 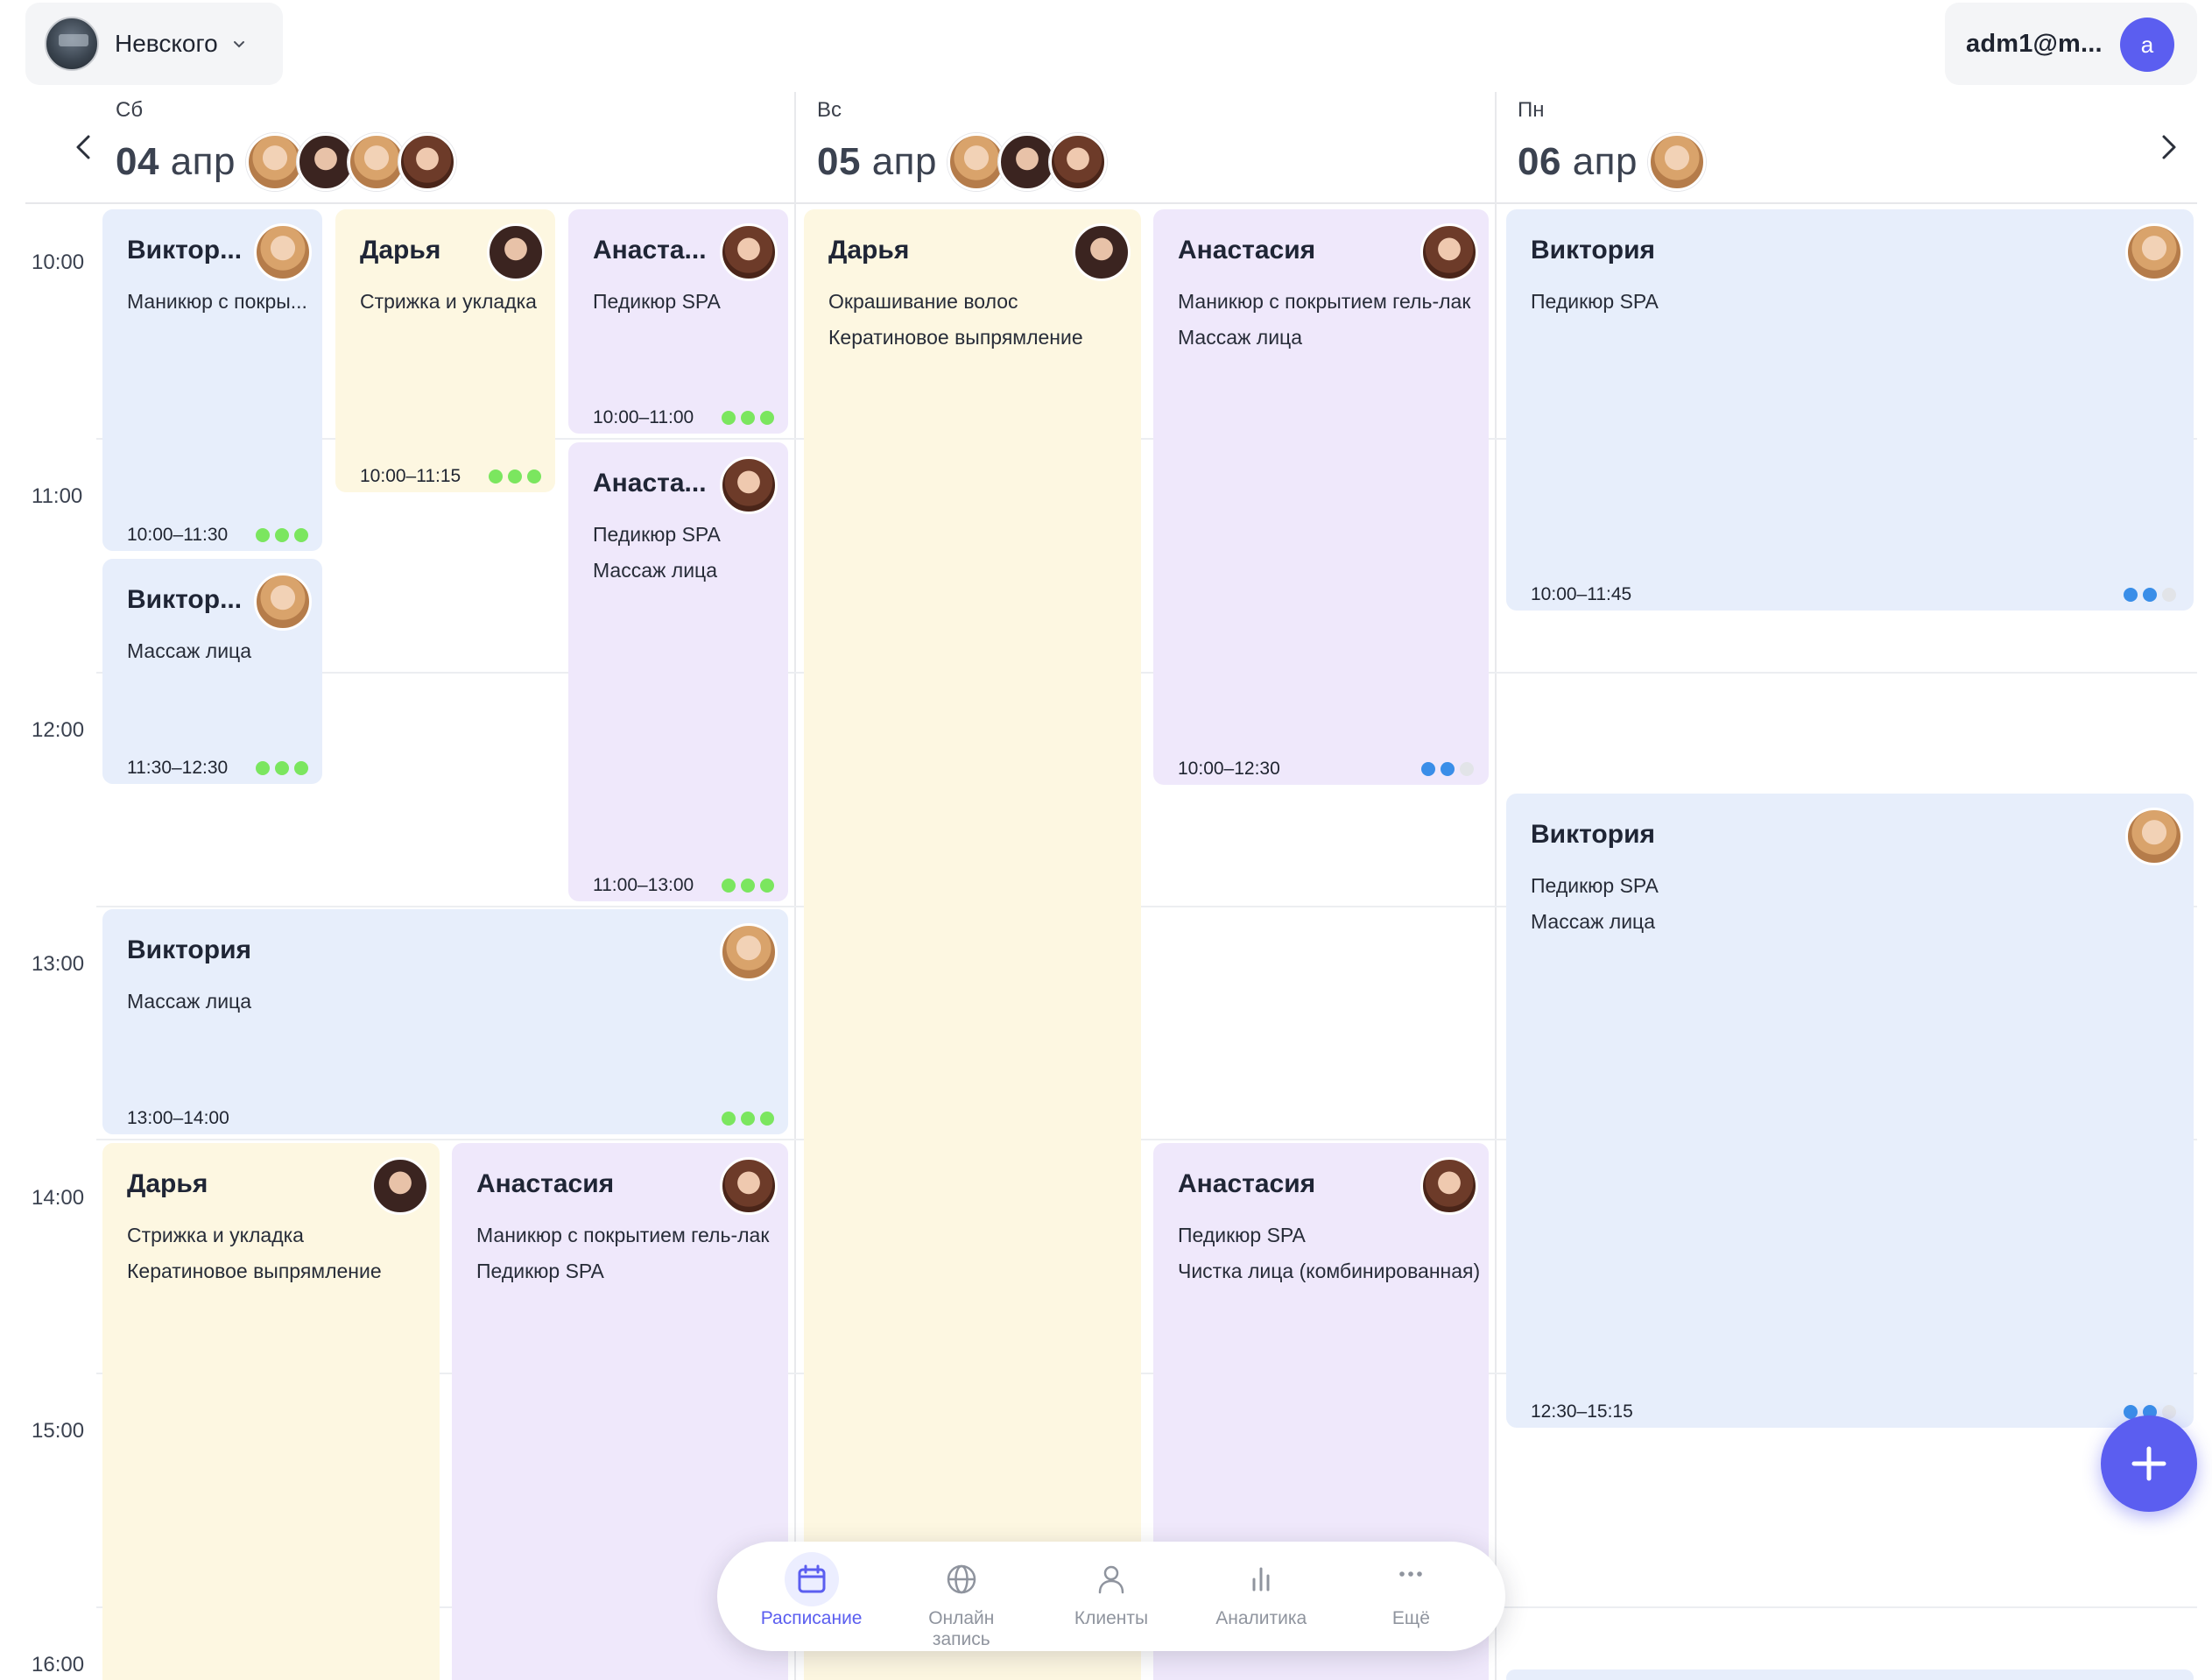 What do you see at coordinates (410, 476) in the screenshot?
I see `appointment-time: 10:00–11:15` at bounding box center [410, 476].